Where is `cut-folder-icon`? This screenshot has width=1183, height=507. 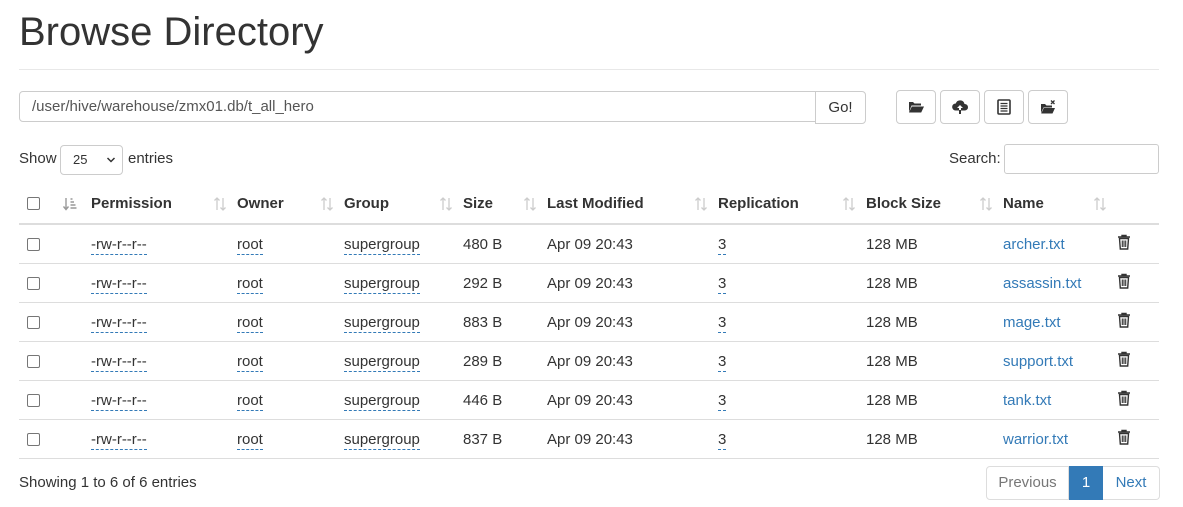 cut-folder-icon is located at coordinates (1047, 107).